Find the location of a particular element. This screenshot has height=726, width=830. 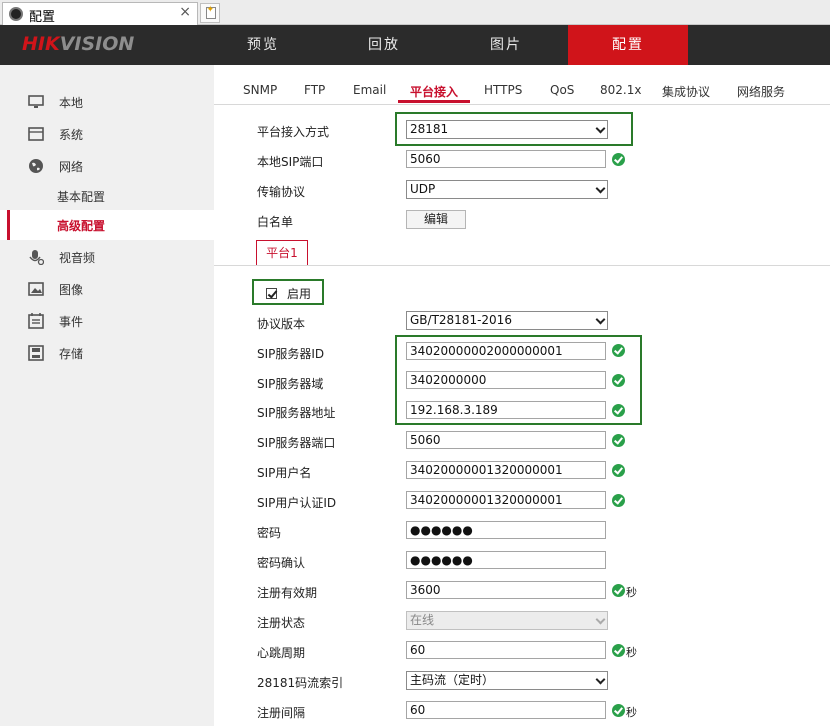

sip-username-input is located at coordinates (506, 470).